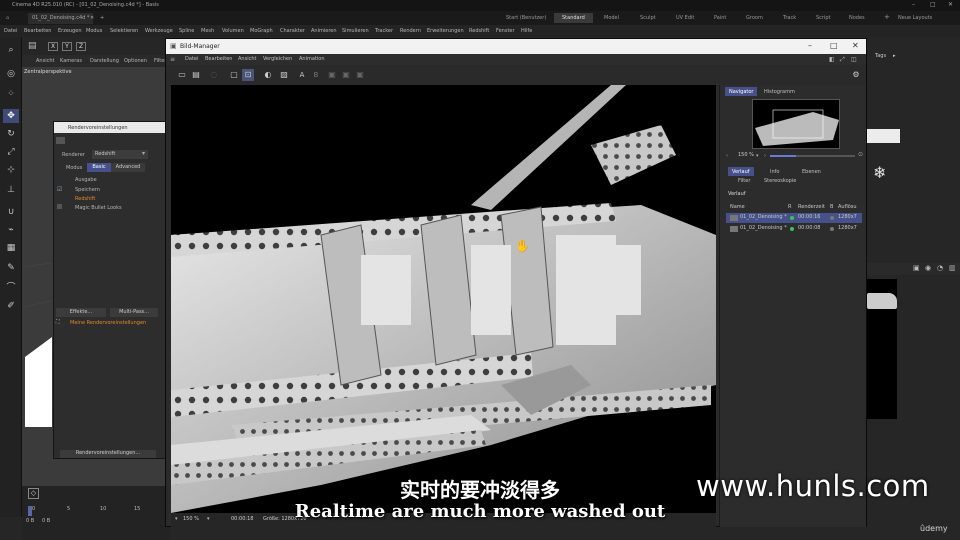  I want to click on tab-filter: Filter, so click(744, 180).